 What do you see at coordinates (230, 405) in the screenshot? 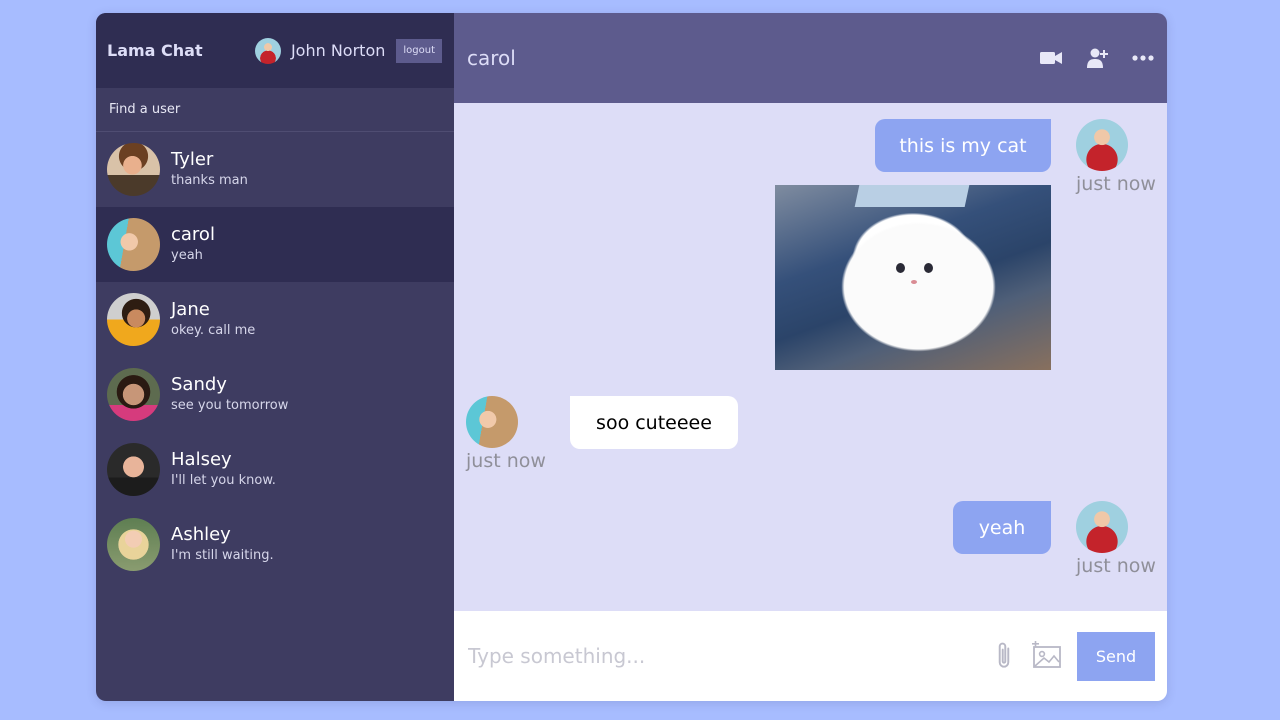
I see `chat-last-message: see you tomorrow` at bounding box center [230, 405].